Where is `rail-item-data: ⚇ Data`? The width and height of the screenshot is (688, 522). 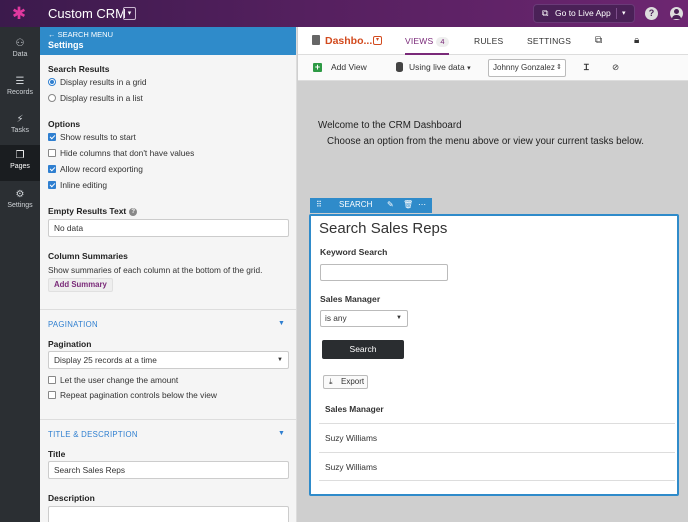 rail-item-data: ⚇ Data is located at coordinates (20, 51).